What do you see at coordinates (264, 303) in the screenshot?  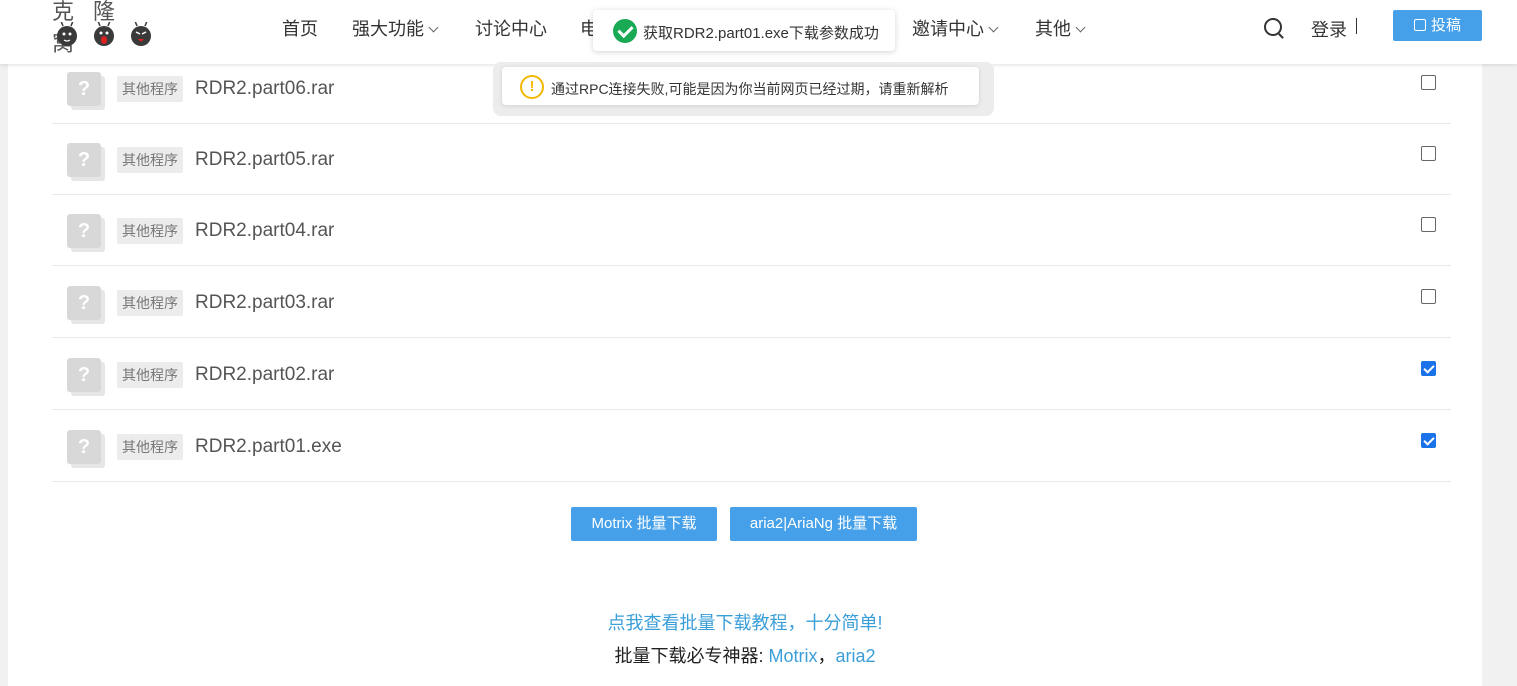 I see `file-name: RDR2.part03.rar` at bounding box center [264, 303].